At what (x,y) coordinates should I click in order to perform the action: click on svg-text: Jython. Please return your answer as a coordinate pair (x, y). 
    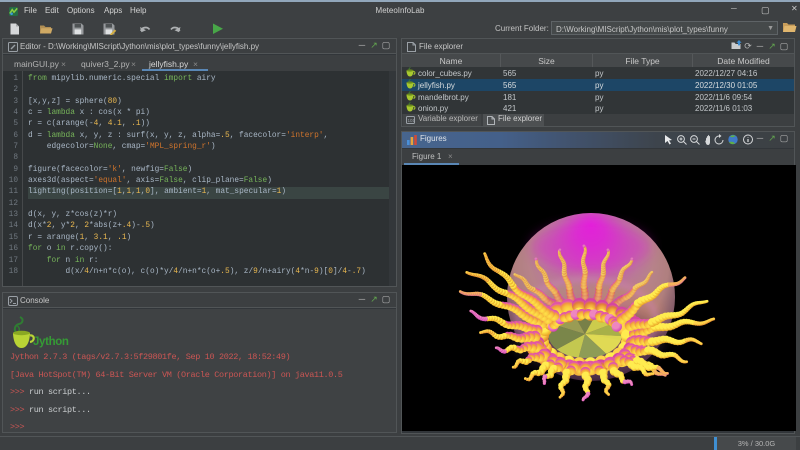
    Looking at the image, I should click on (51, 342).